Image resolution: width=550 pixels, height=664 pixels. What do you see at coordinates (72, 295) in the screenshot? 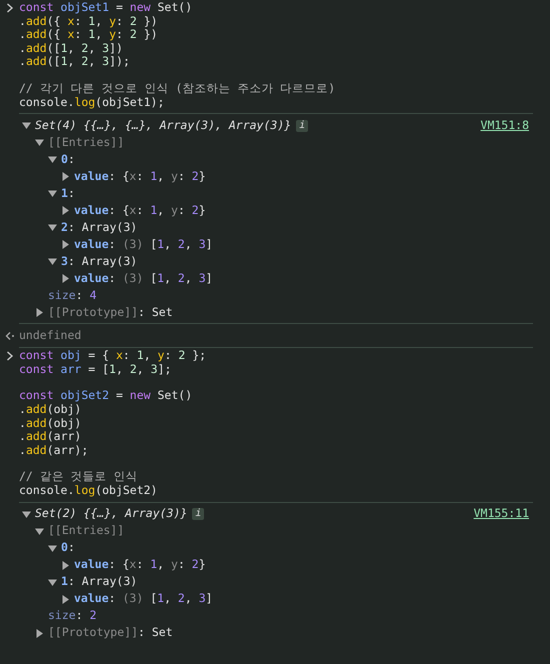
I see `property-text: size: 4` at bounding box center [72, 295].